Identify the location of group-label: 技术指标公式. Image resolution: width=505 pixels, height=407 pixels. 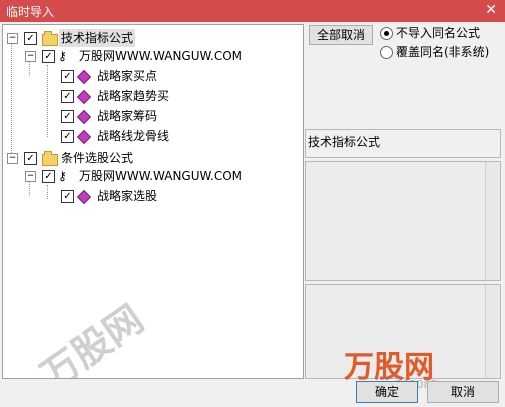
(97, 38).